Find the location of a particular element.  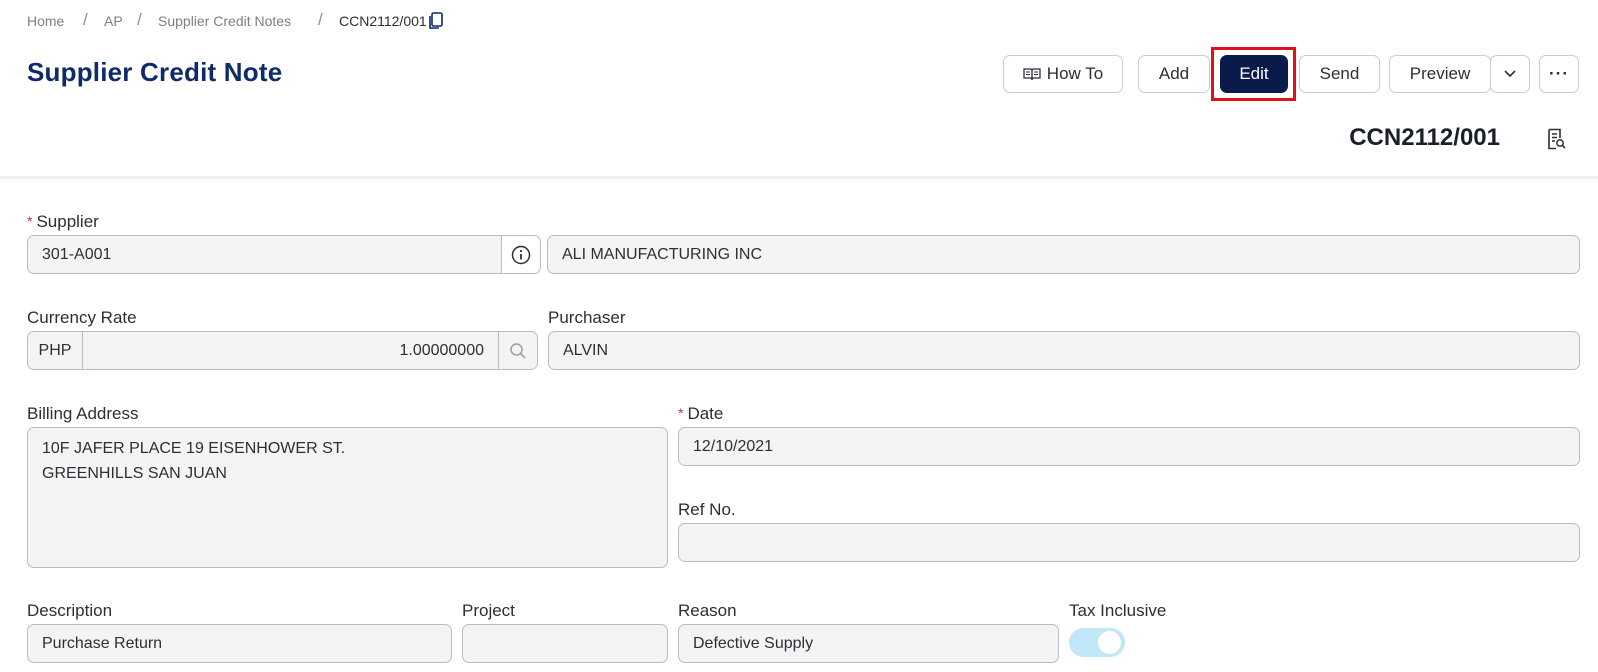

date-value: 12/10/2021 is located at coordinates (733, 446).